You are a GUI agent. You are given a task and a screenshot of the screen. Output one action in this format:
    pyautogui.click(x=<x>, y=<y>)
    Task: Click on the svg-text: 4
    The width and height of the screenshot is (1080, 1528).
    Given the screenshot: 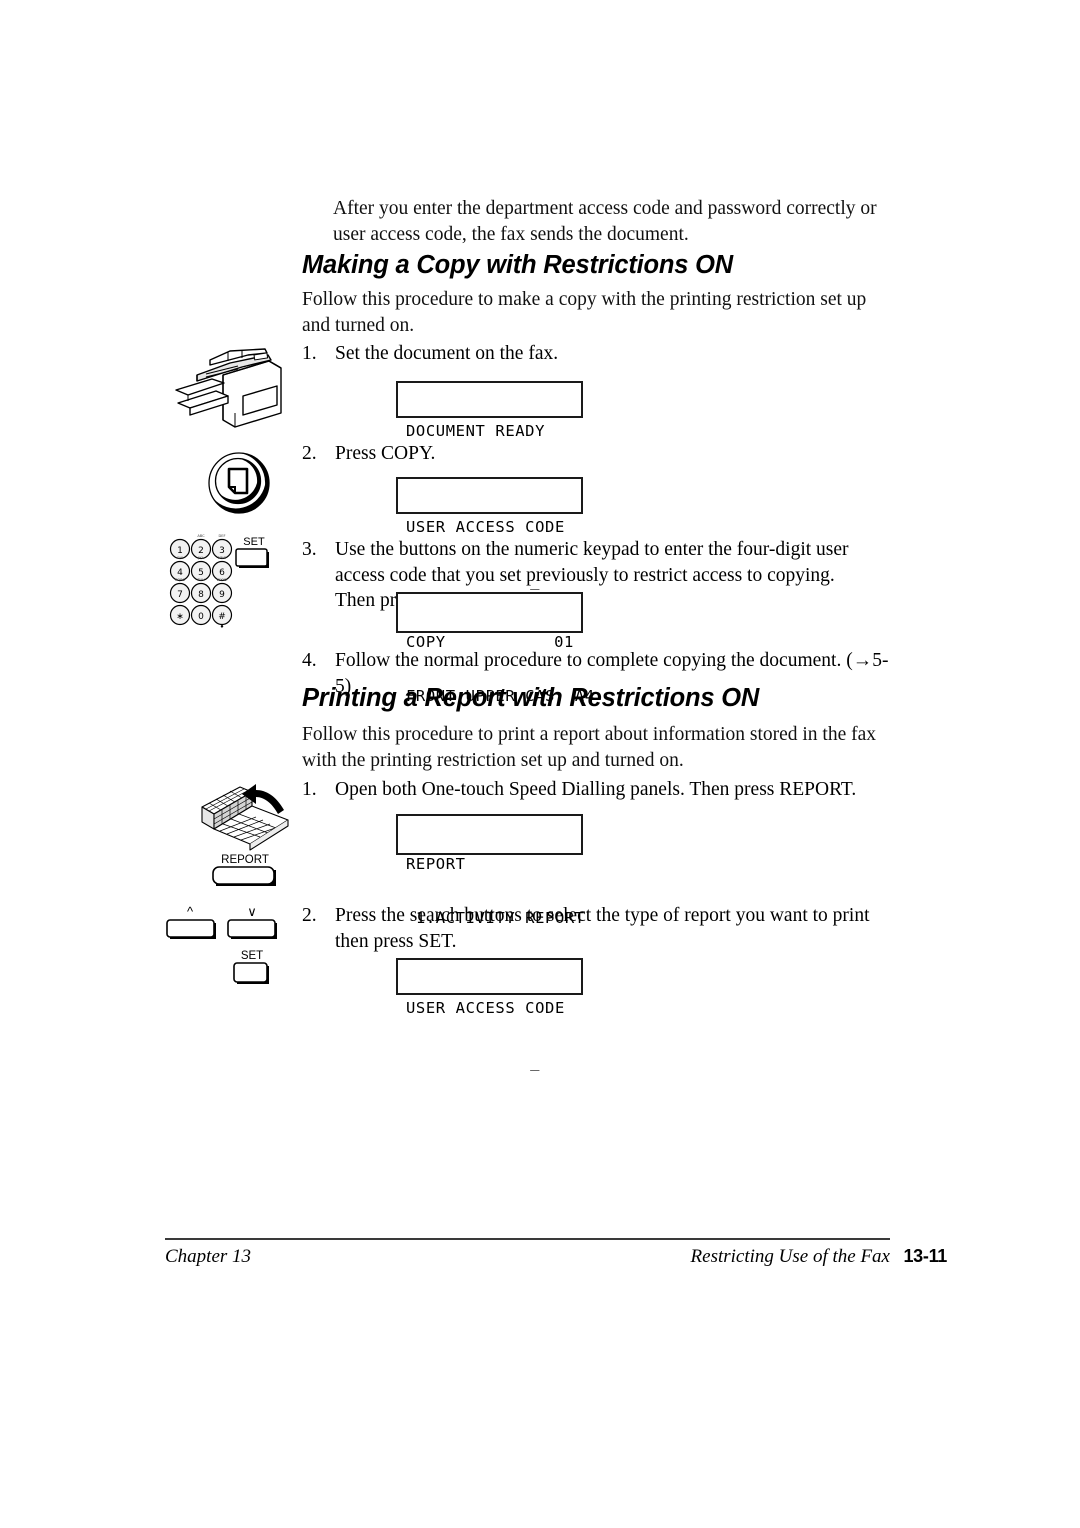 What is the action you would take?
    pyautogui.click(x=180, y=573)
    